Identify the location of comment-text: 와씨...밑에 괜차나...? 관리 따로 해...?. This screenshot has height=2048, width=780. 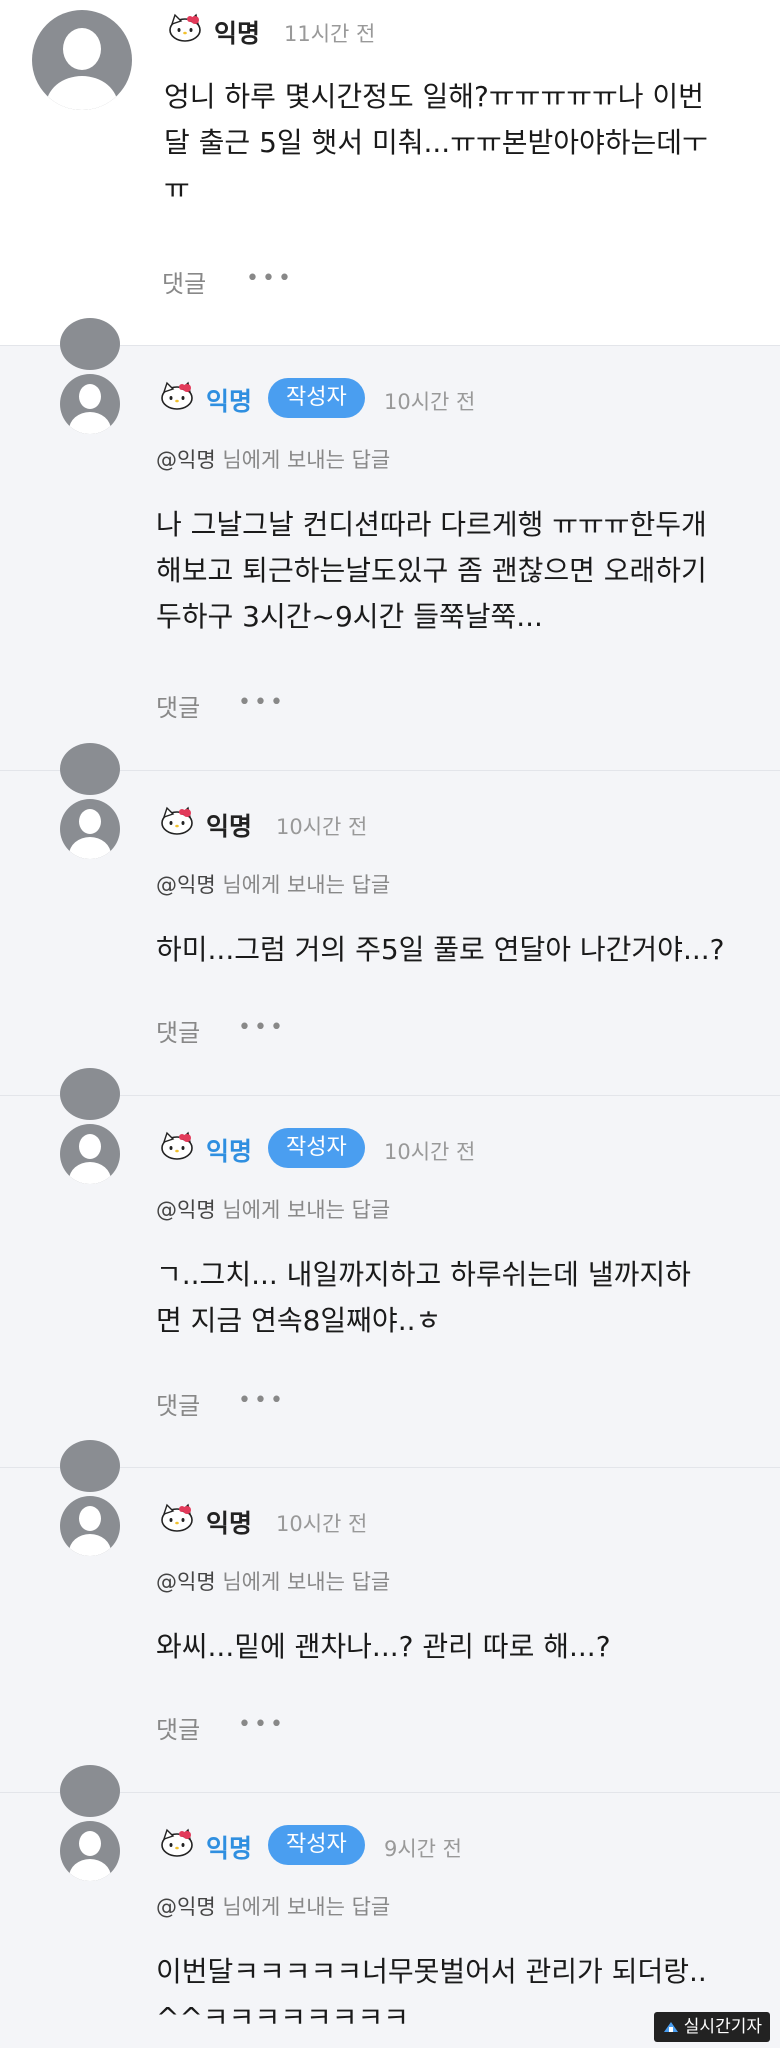
(383, 1646).